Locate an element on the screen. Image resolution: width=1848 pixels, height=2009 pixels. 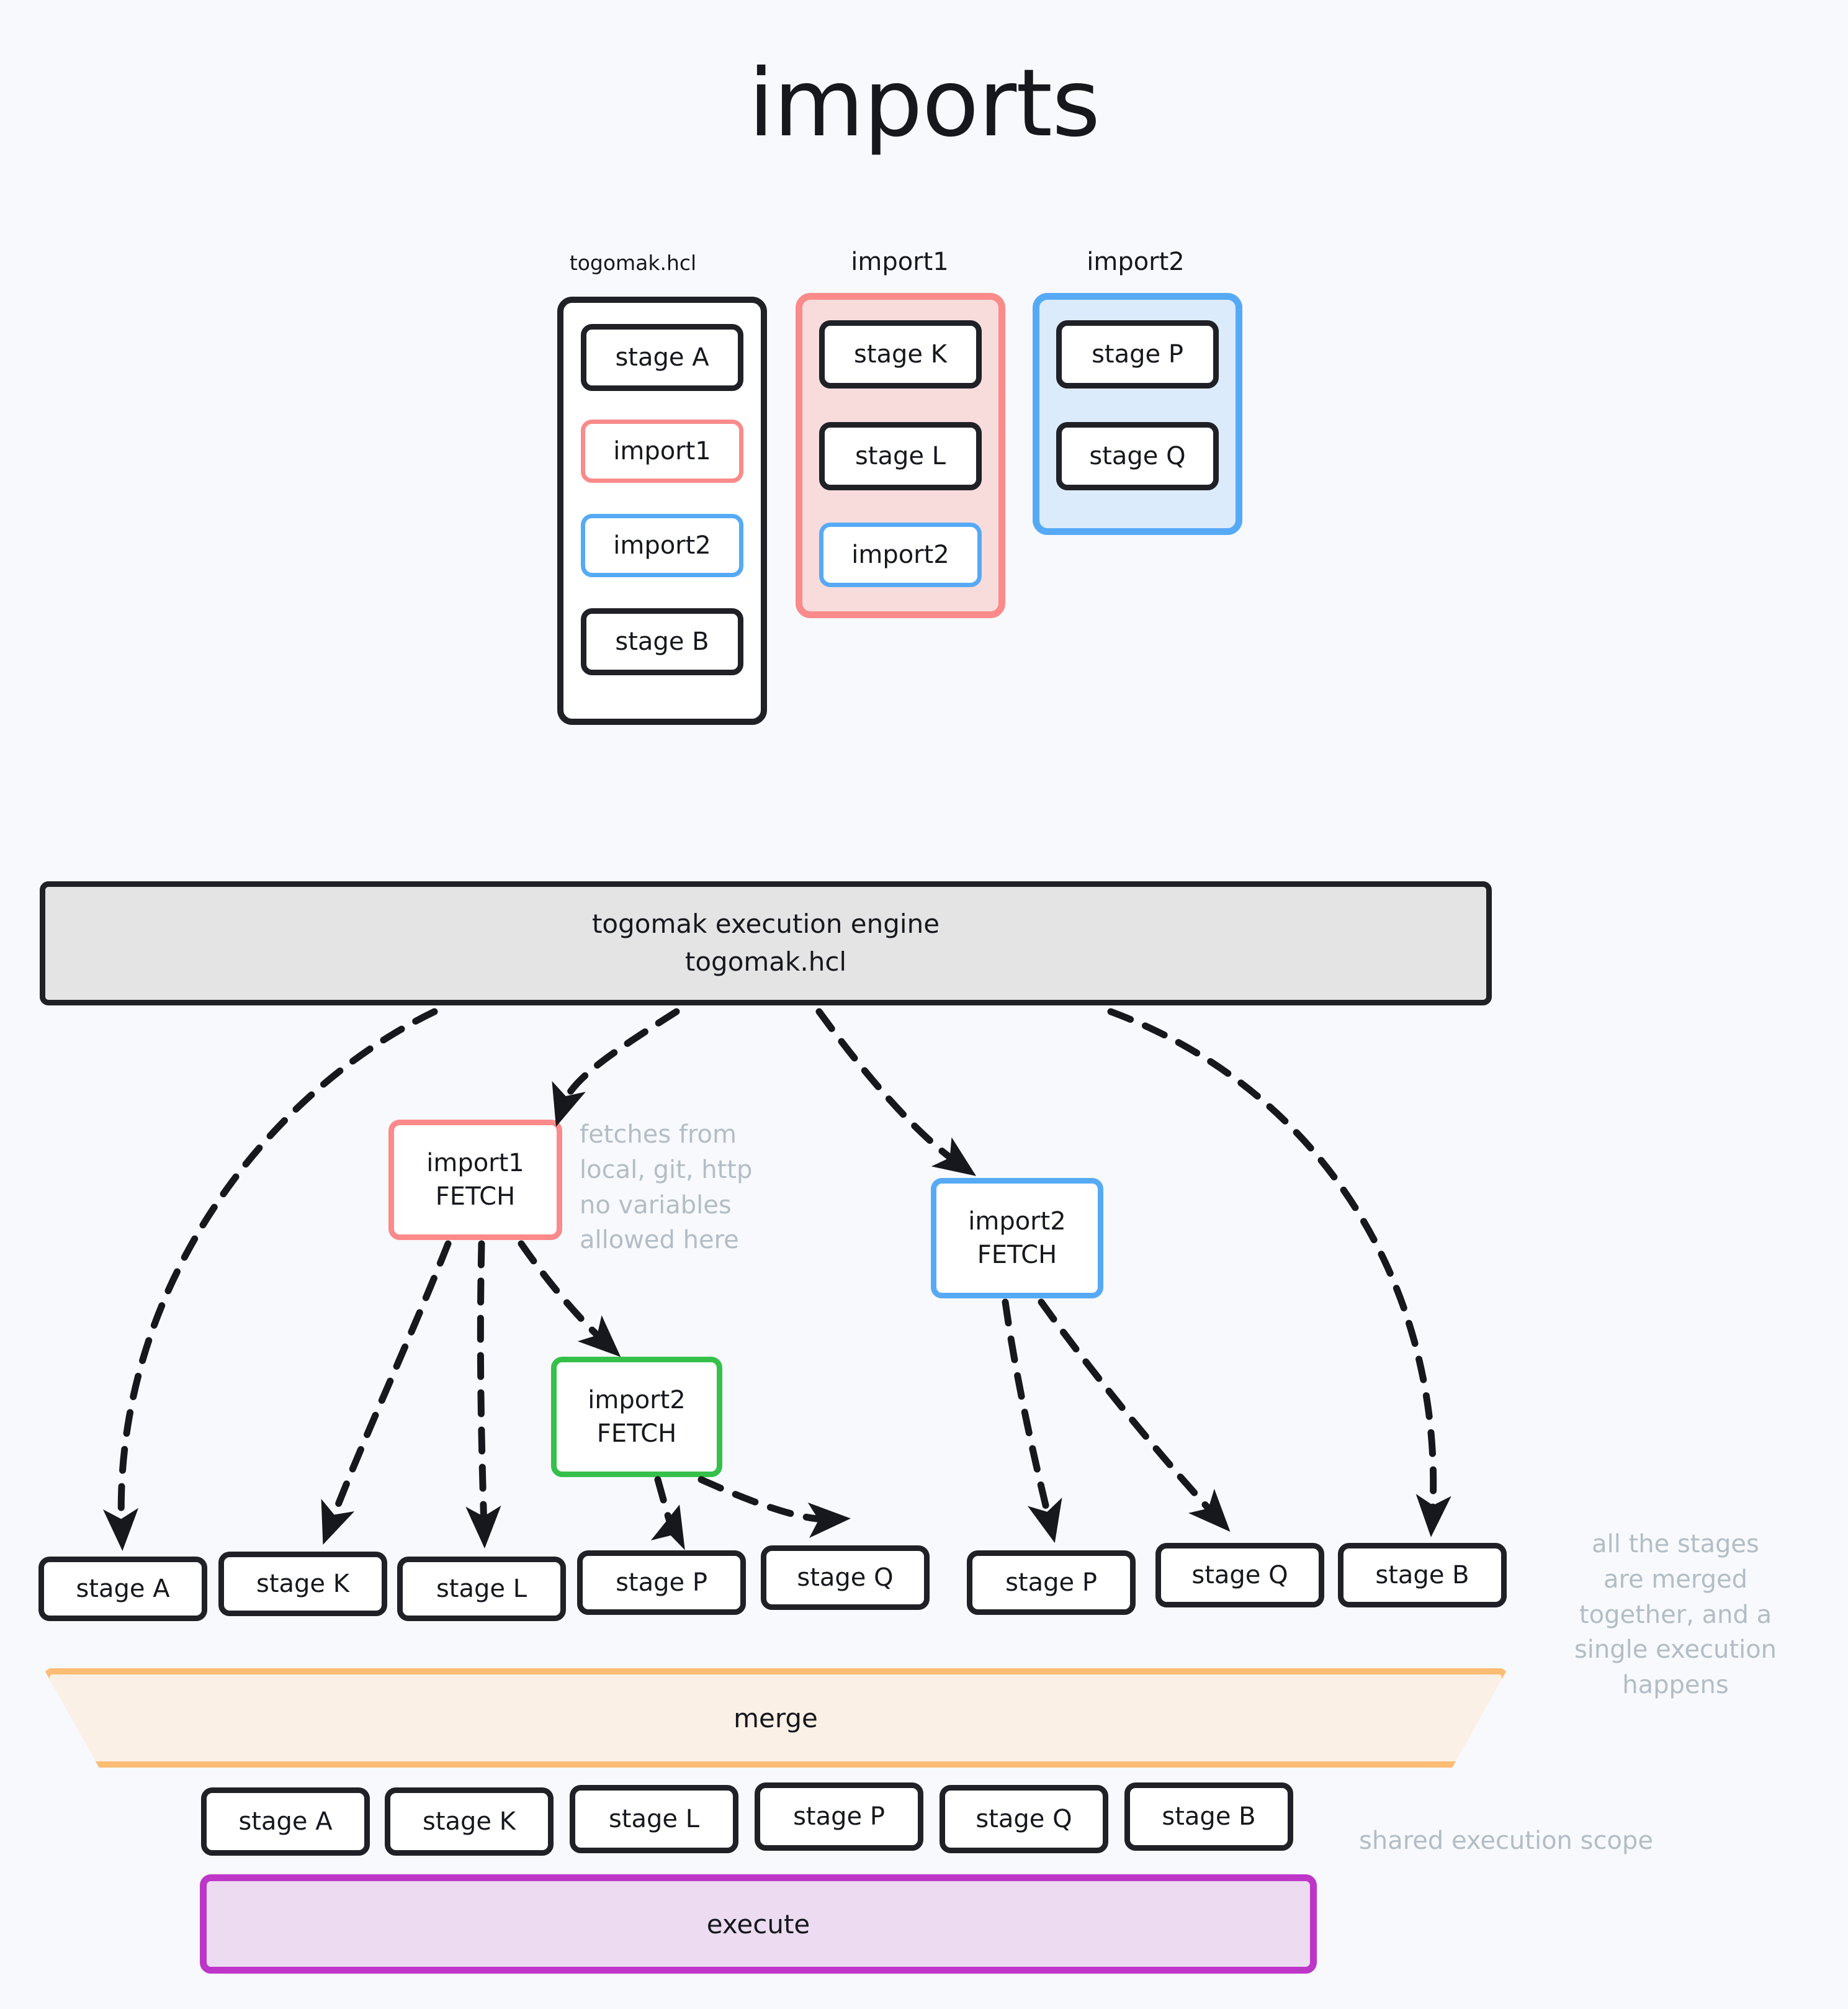
fetch-node-import2-nested: import2 FETCH is located at coordinates (636, 1417).